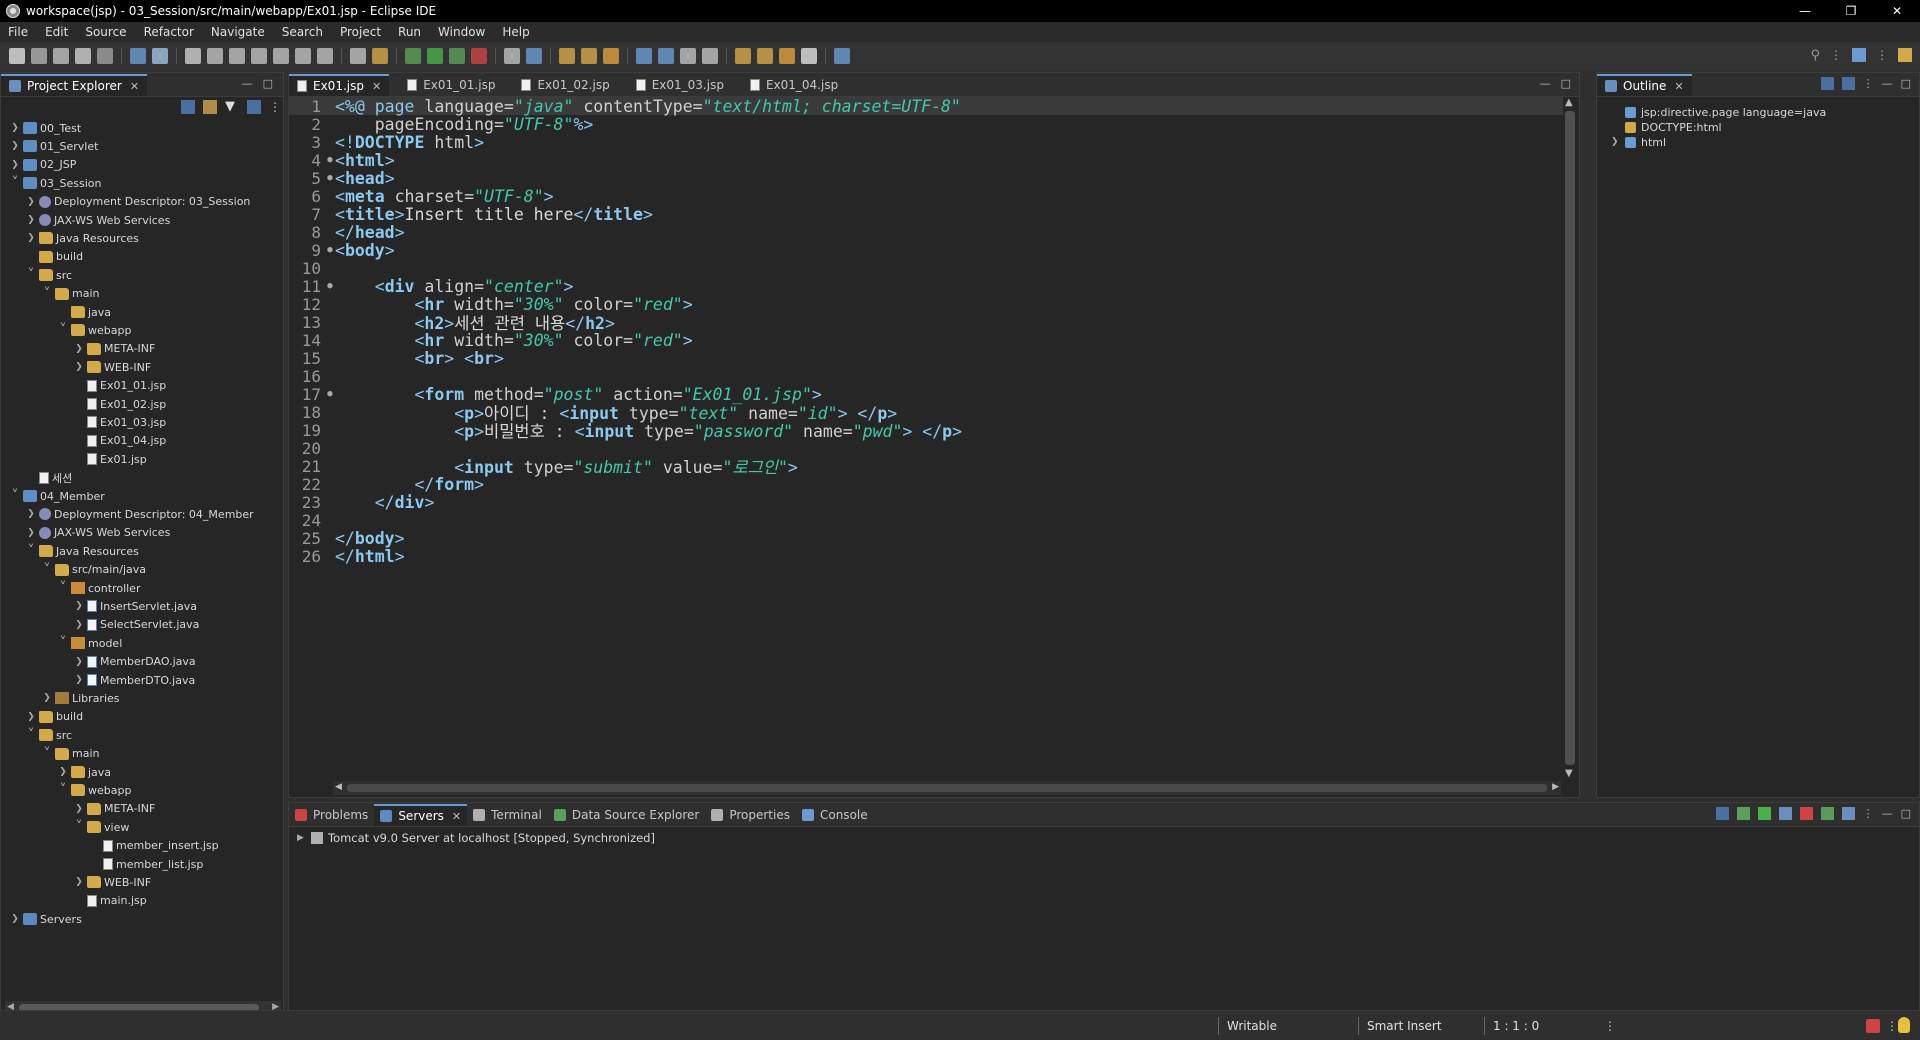 This screenshot has width=1920, height=1040. I want to click on code-line: 5 ● <head>, so click(926, 178).